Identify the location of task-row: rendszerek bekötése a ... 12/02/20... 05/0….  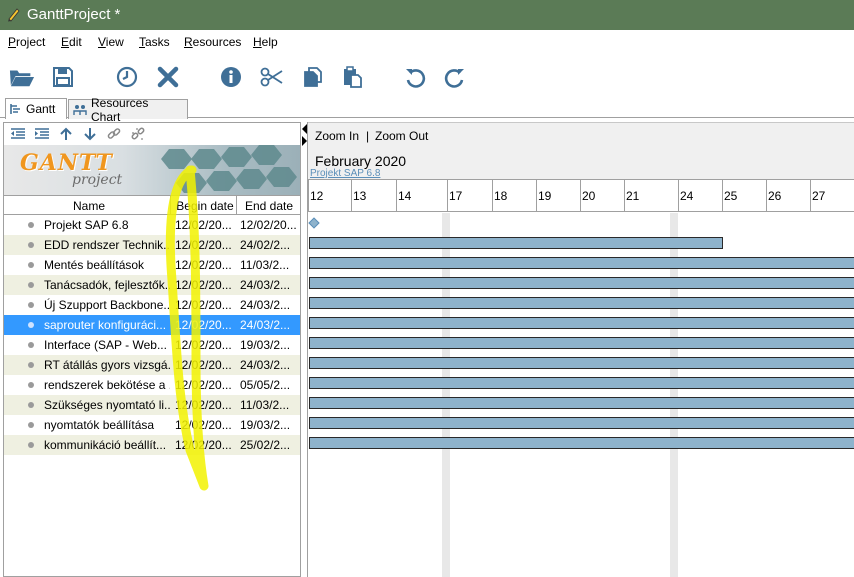
(152, 385).